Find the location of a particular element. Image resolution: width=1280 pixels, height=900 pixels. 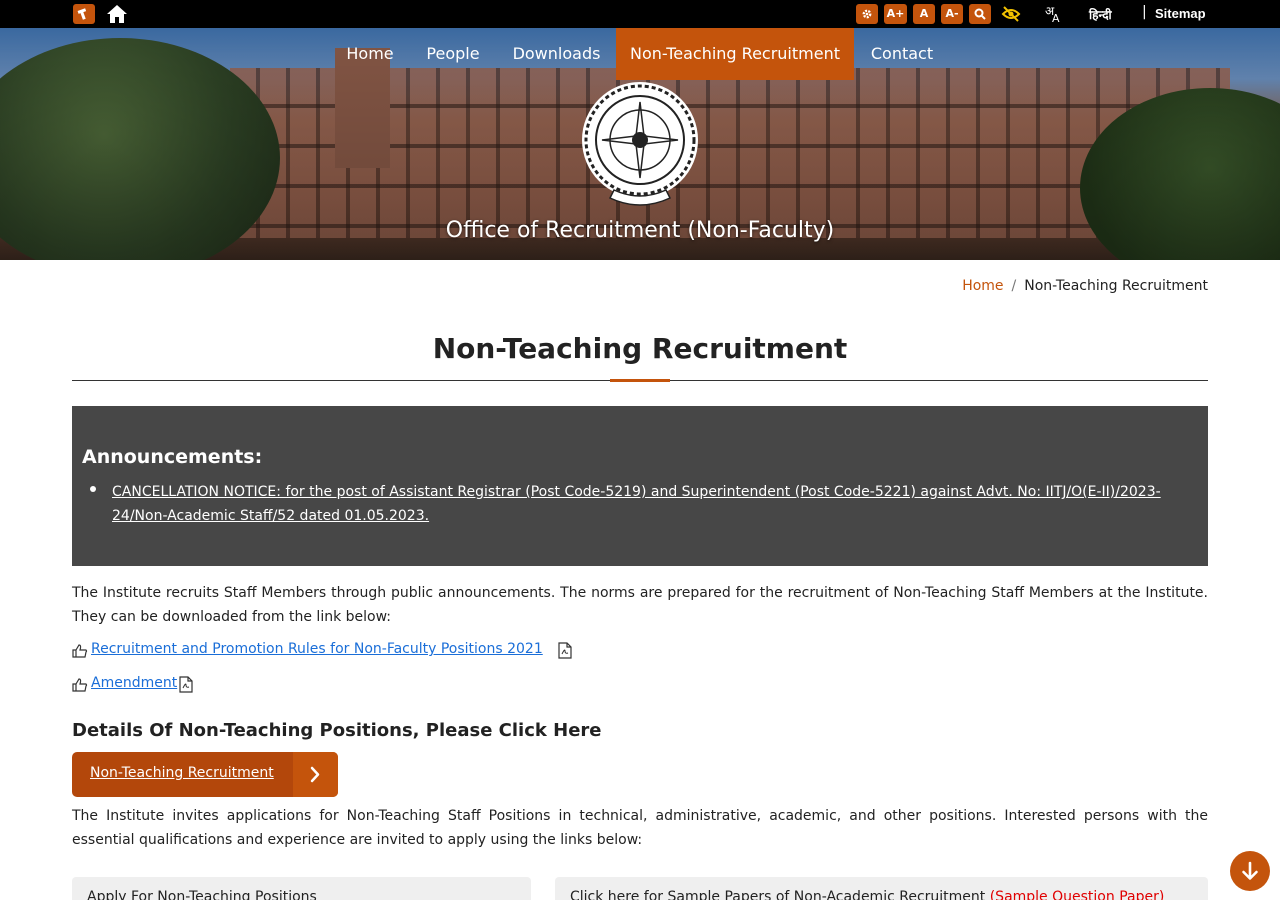

breadcrumb-current: Non-Teaching Recruitment is located at coordinates (1116, 286).